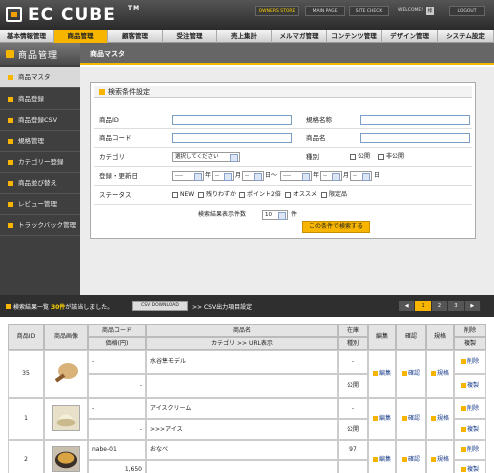 This screenshot has width=494, height=473. Describe the element at coordinates (473, 306) in the screenshot. I see `pager-next: ▶` at that location.